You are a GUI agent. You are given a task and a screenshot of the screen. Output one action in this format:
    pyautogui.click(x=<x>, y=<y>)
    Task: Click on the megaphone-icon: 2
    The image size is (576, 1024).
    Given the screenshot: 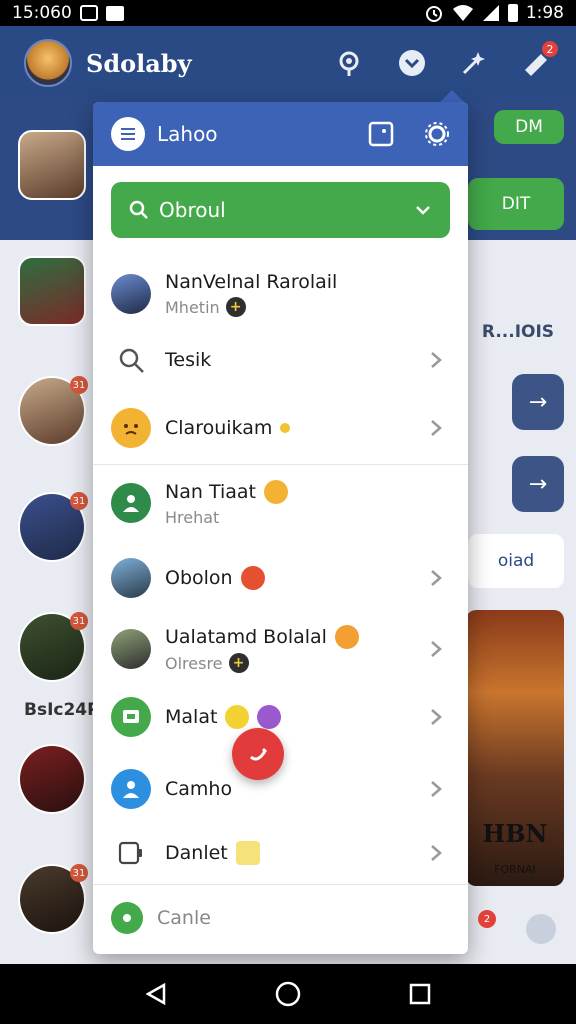 What is the action you would take?
    pyautogui.click(x=540, y=59)
    